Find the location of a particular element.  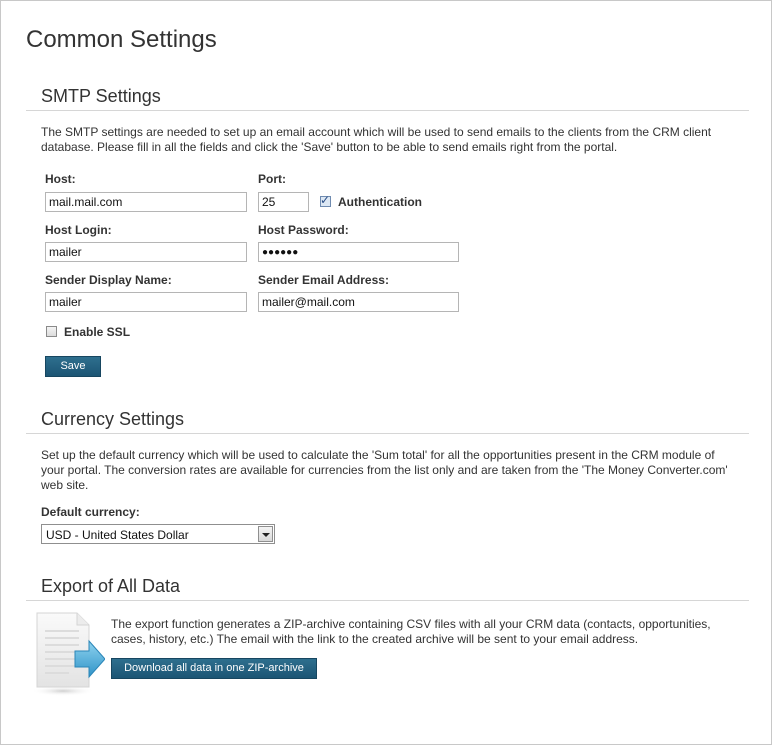

port-input is located at coordinates (283, 202).